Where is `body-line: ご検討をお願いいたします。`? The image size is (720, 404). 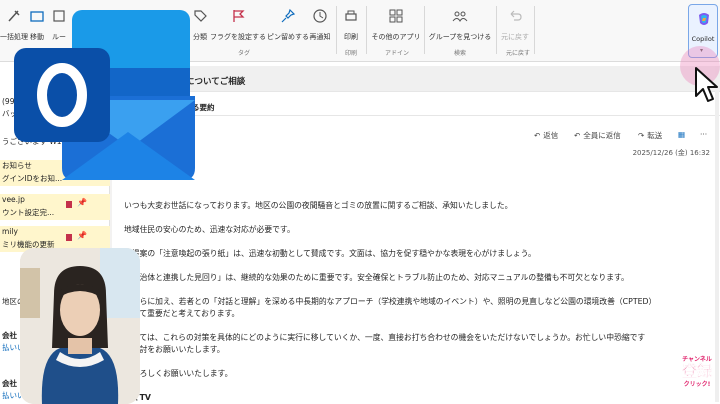 body-line: ご検討をお願いいたします。 is located at coordinates (174, 349).